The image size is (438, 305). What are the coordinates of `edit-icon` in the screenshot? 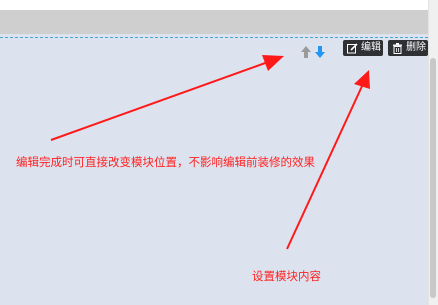 It's located at (352, 48).